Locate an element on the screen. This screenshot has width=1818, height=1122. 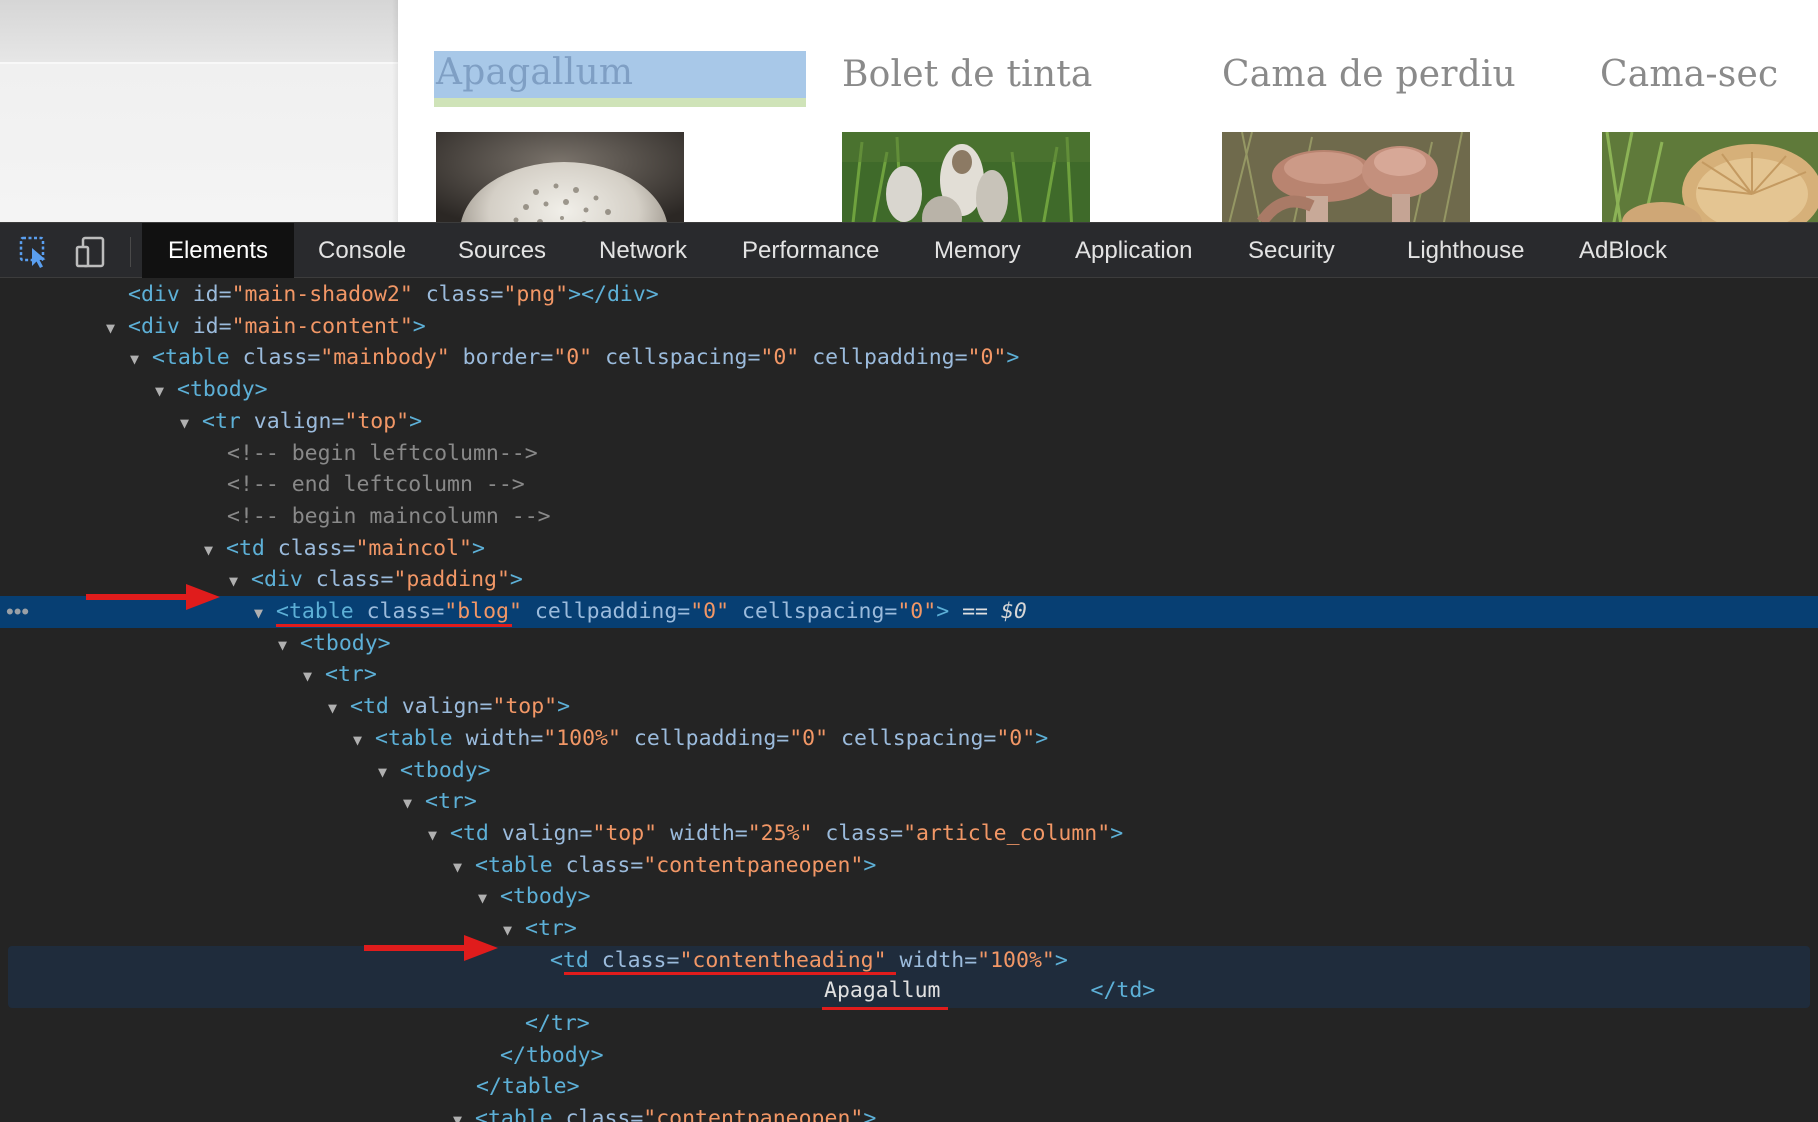
article-apagallum: Apagallum is located at coordinates (624, 135).